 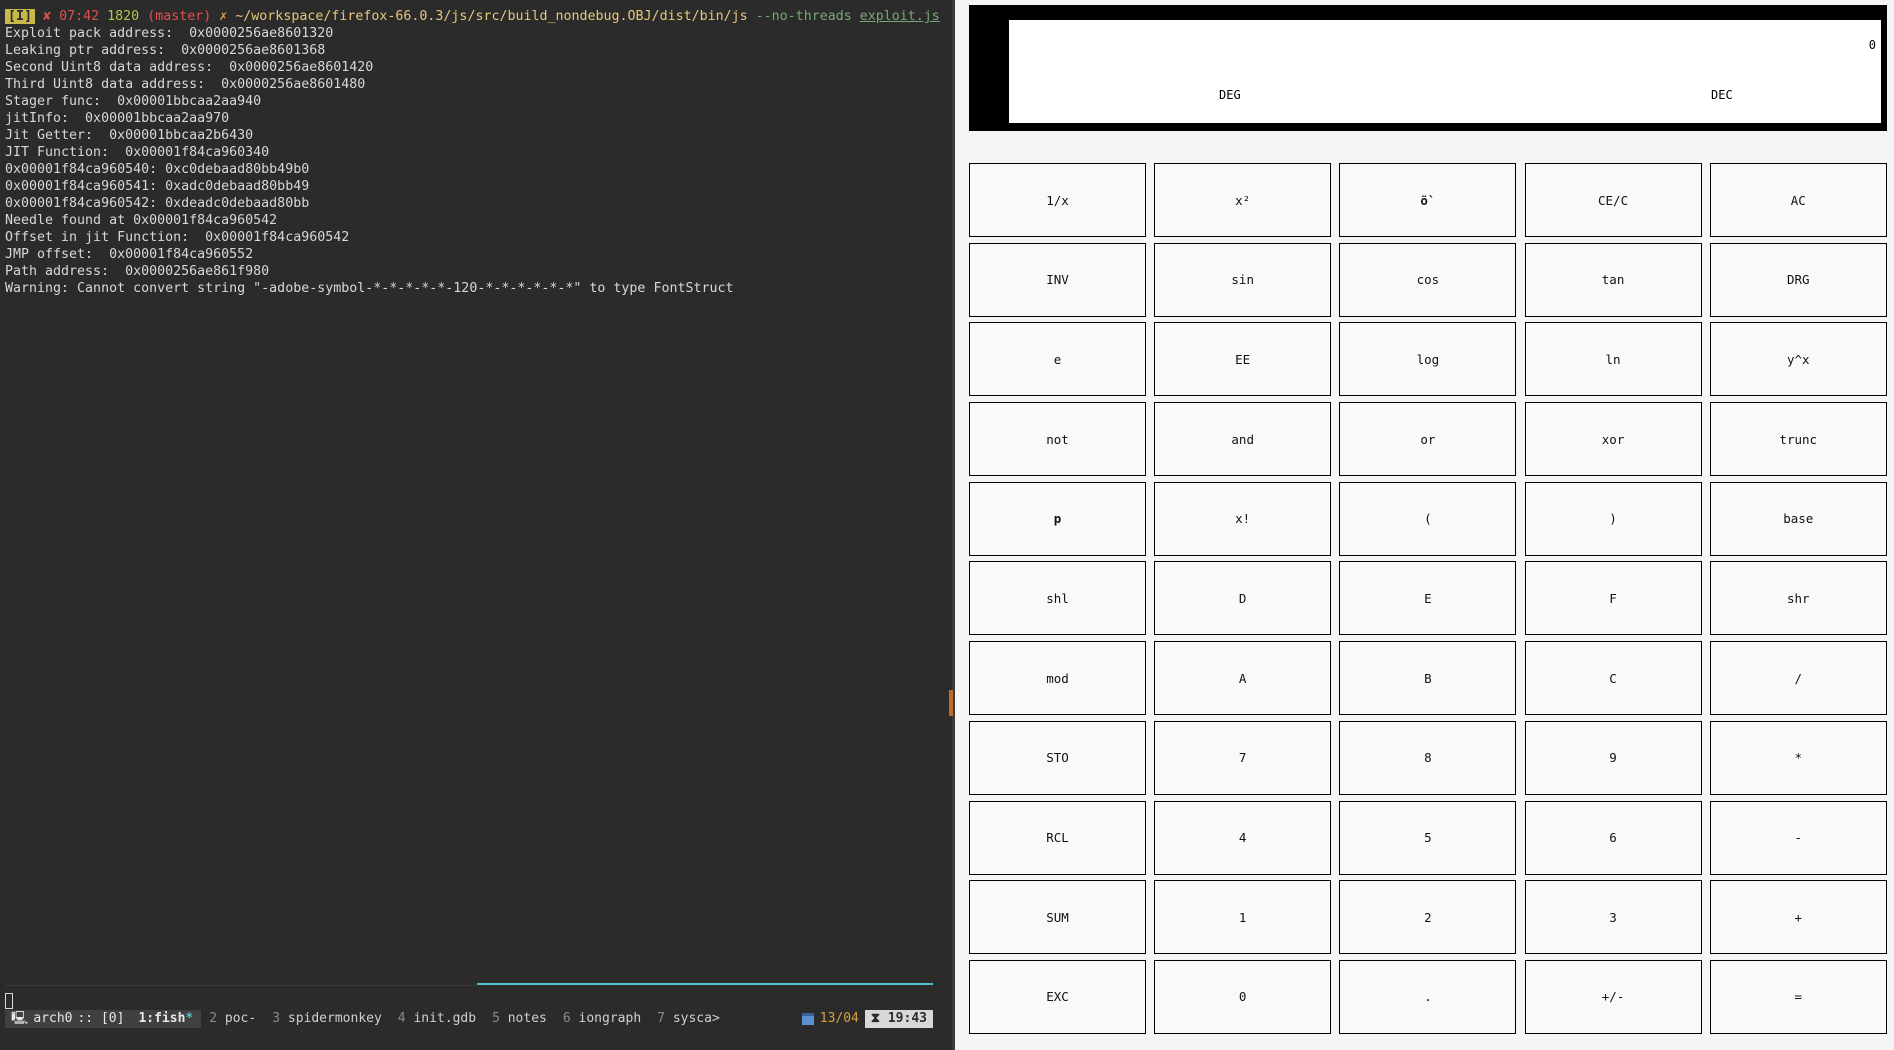 I want to click on digit-7-button: 7, so click(x=1243, y=757).